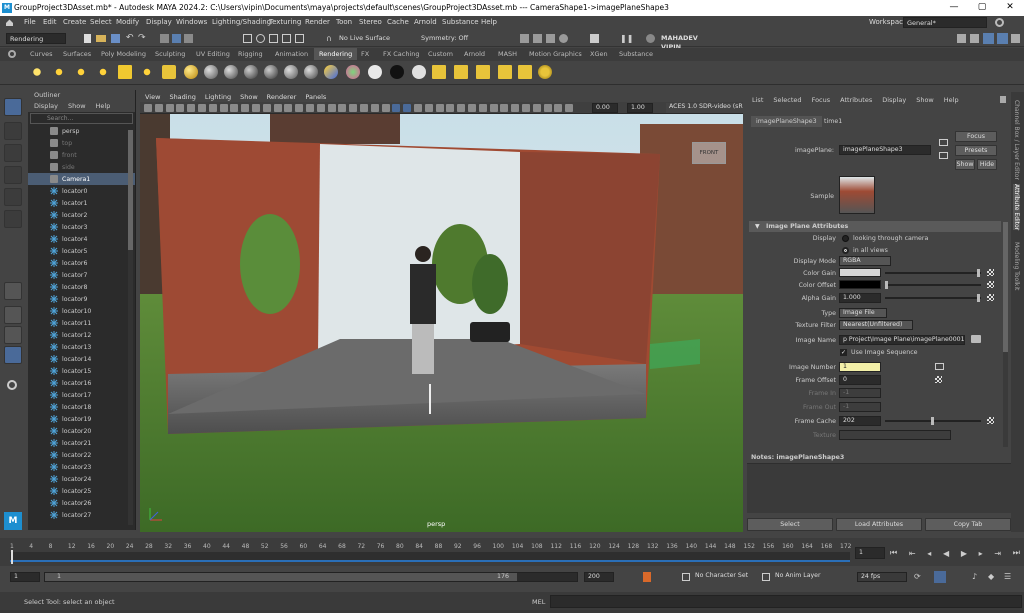  Describe the element at coordinates (537, 38) in the screenshot. I see `ipr-render-icon` at that location.